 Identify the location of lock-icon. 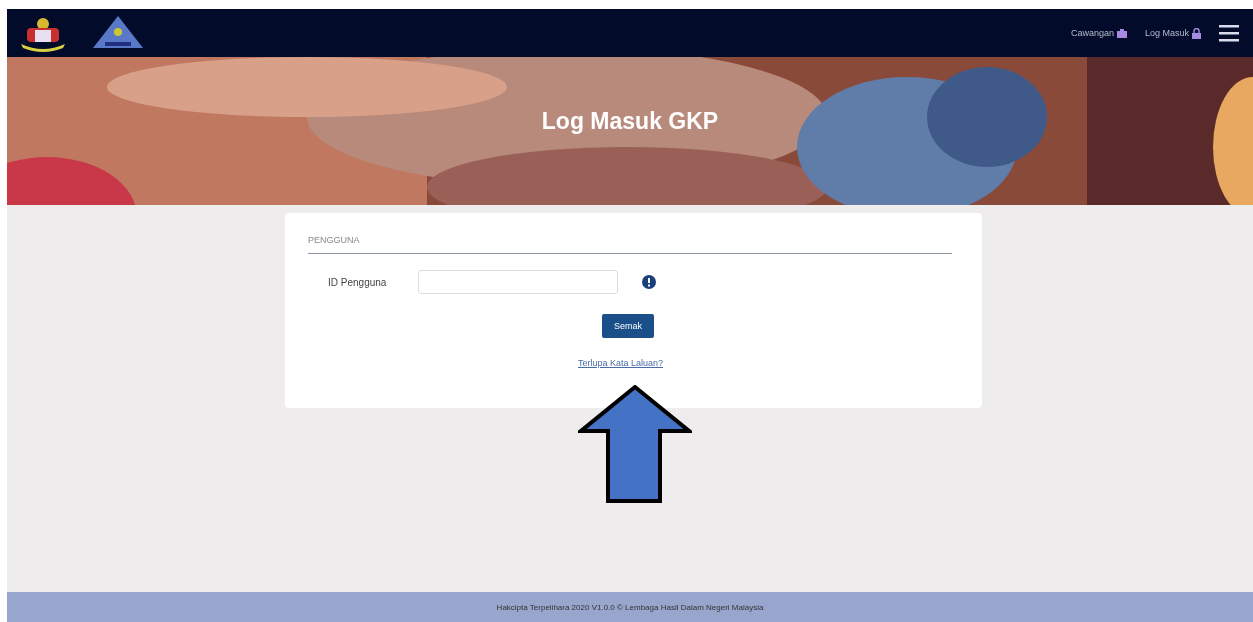
(1196, 33).